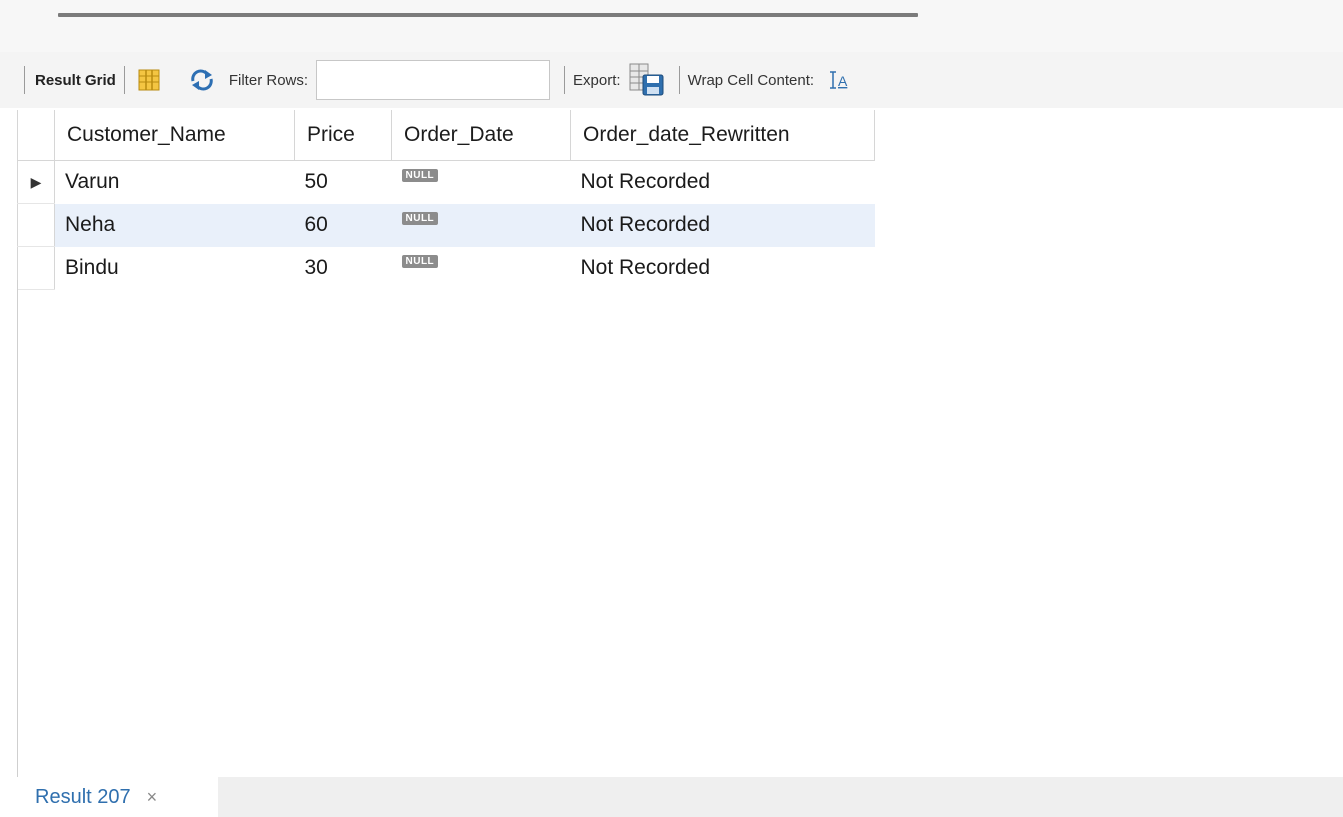 The width and height of the screenshot is (1343, 817). Describe the element at coordinates (343, 225) in the screenshot. I see `cell-price: 60` at that location.